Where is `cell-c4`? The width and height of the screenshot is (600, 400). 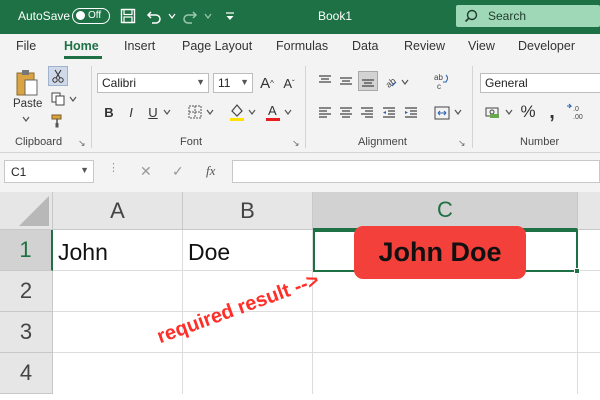 cell-c4 is located at coordinates (445, 373).